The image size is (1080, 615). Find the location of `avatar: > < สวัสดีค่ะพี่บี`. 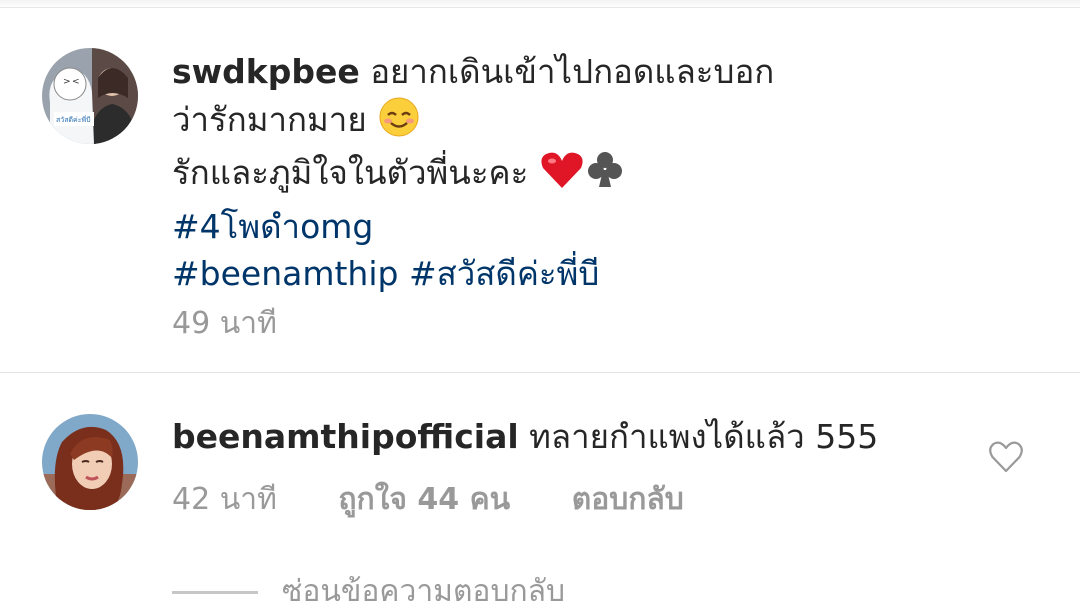

avatar: > < สวัสดีค่ะพี่บี is located at coordinates (90, 96).